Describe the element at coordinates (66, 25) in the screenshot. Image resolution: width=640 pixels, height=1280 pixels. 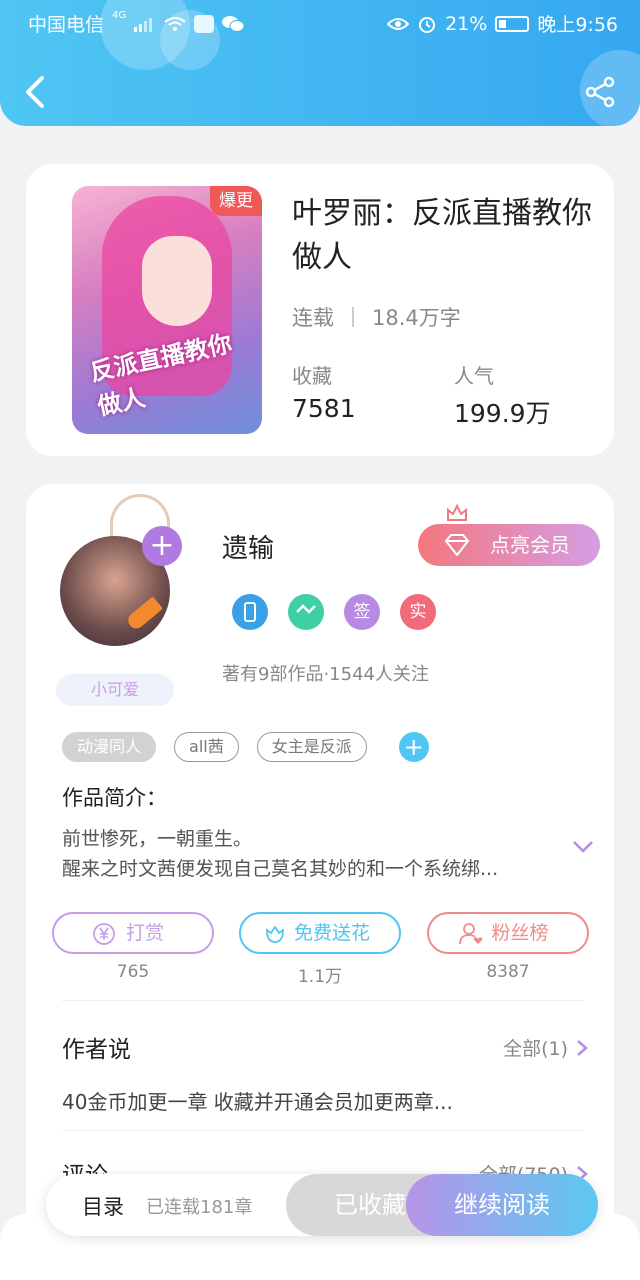
I see `carrier-text: 中国电信` at that location.